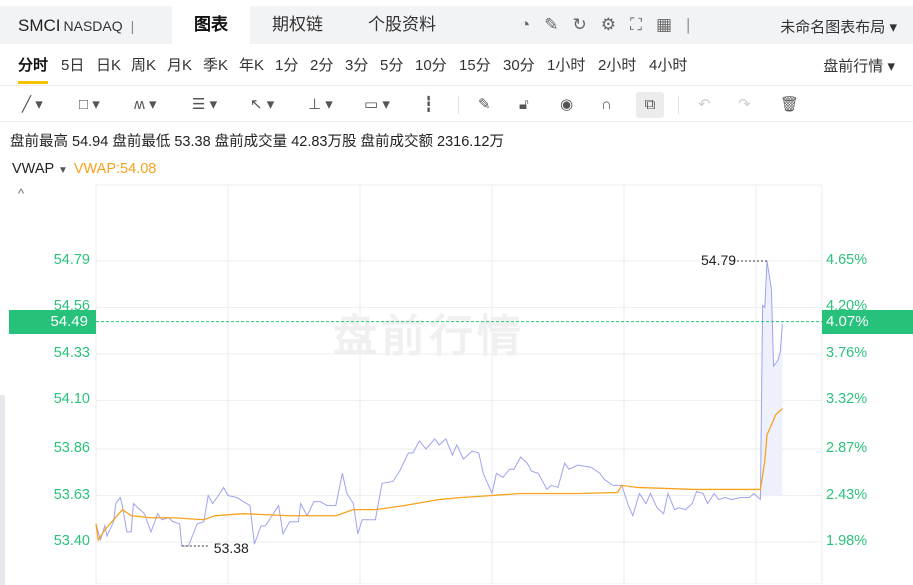  Describe the element at coordinates (231, 548) in the screenshot. I see `low-label: 53.38` at that location.